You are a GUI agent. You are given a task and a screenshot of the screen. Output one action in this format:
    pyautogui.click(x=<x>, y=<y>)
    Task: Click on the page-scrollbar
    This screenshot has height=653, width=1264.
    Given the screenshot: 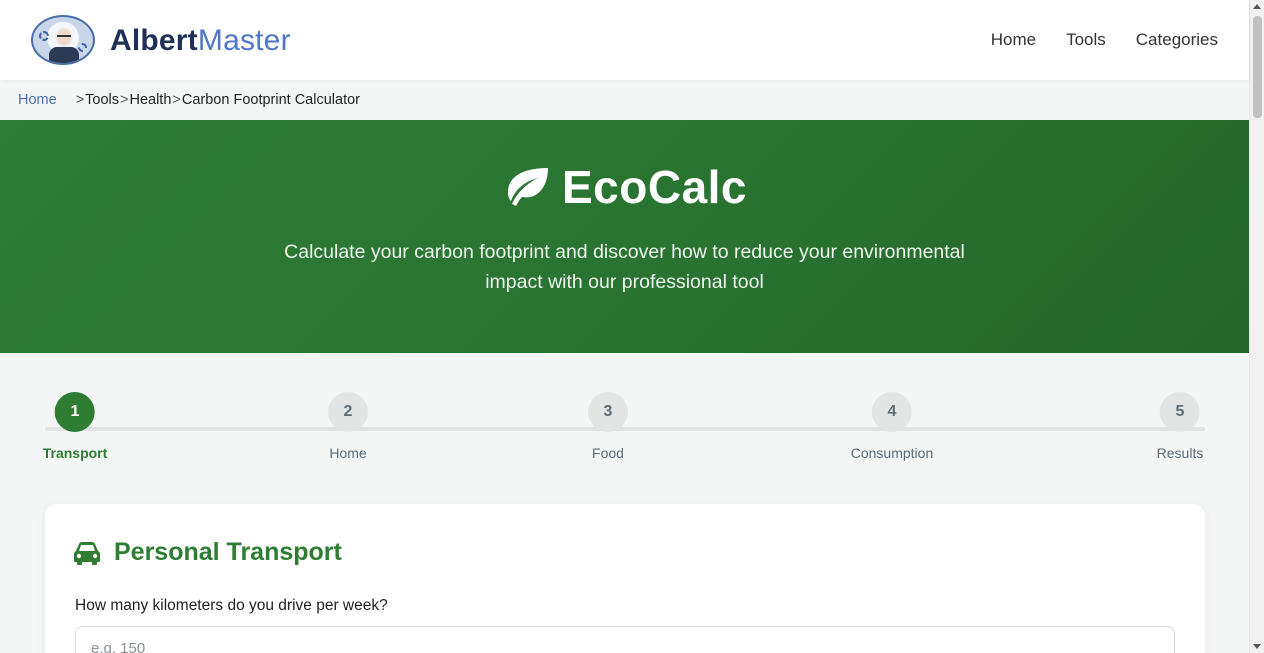 What is the action you would take?
    pyautogui.click(x=1256, y=326)
    